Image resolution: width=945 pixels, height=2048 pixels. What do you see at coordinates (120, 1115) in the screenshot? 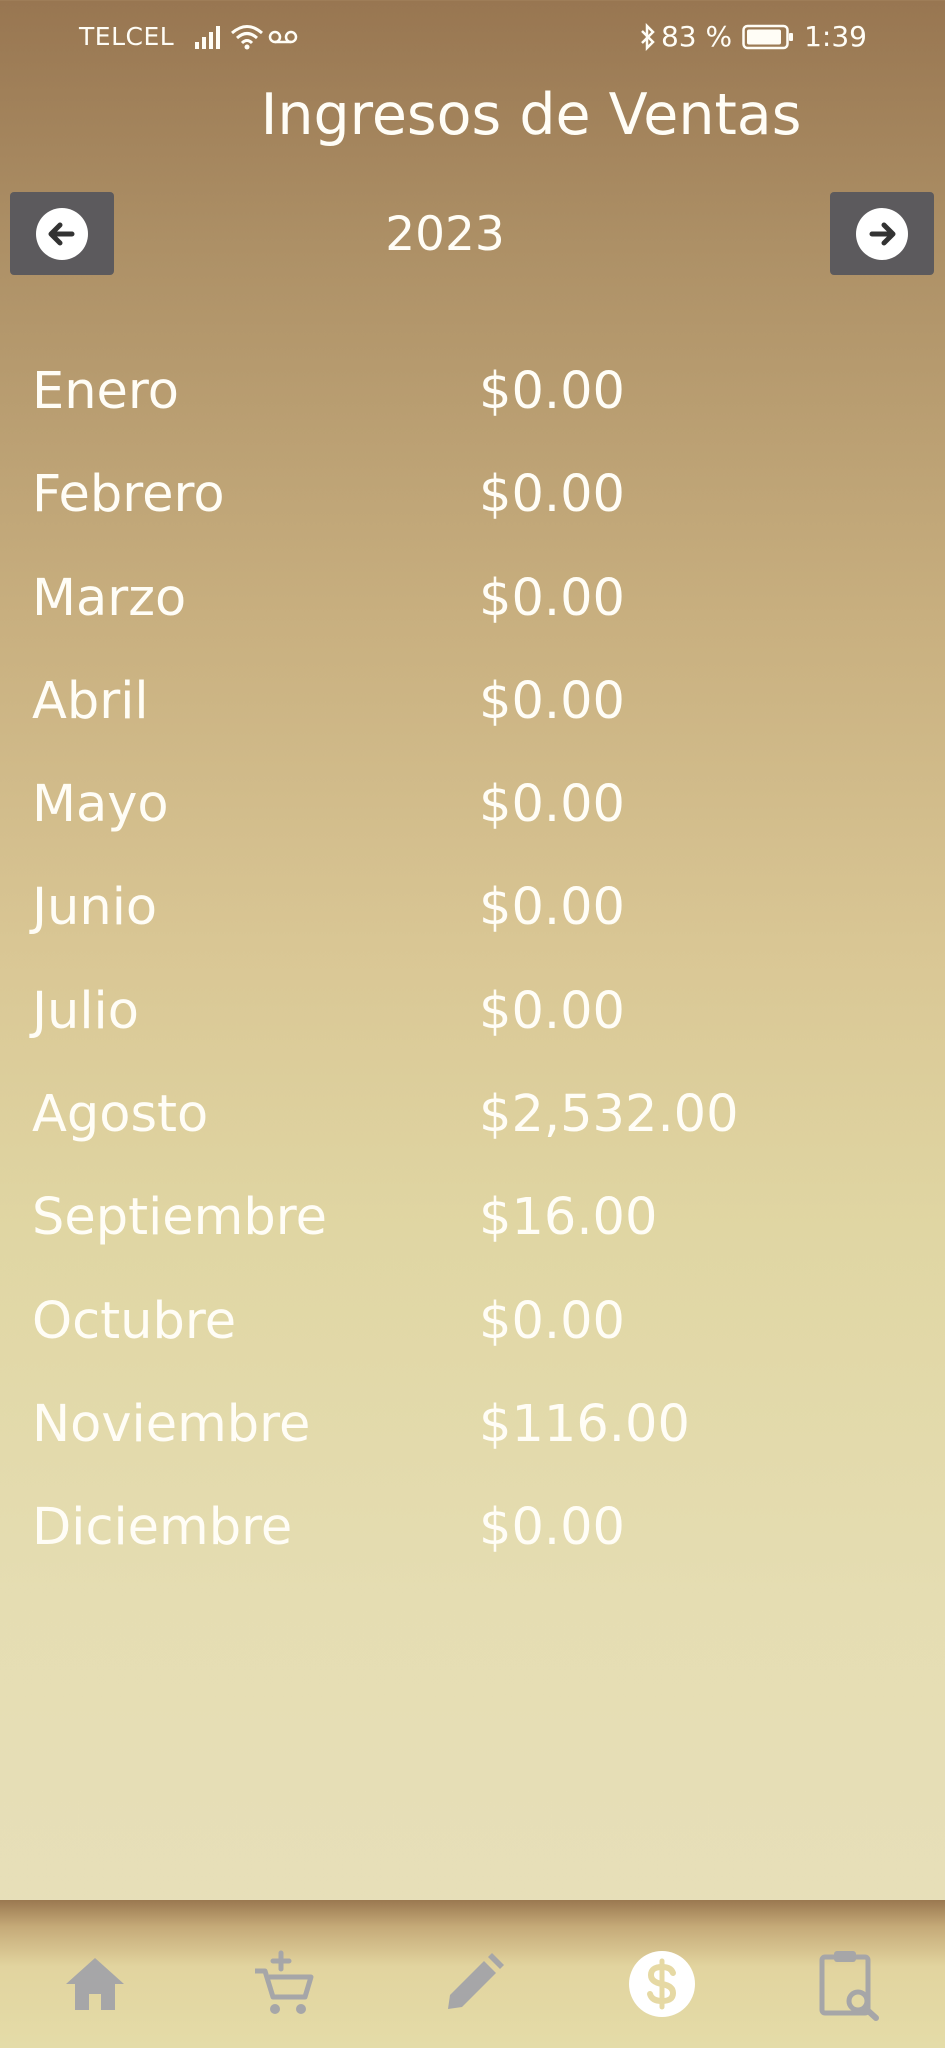
I see `month-name: Agosto` at bounding box center [120, 1115].